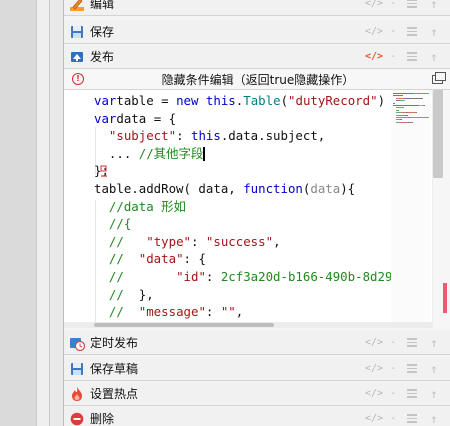  Describe the element at coordinates (18, 213) in the screenshot. I see `left-gutter` at that location.